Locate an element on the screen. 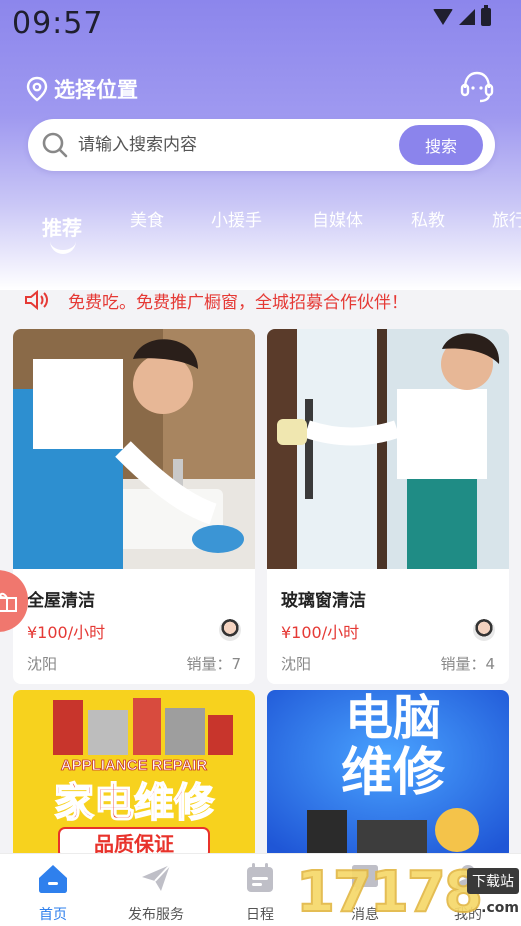 This screenshot has width=521, height=926. location-label: 选择位置 is located at coordinates (96, 90).